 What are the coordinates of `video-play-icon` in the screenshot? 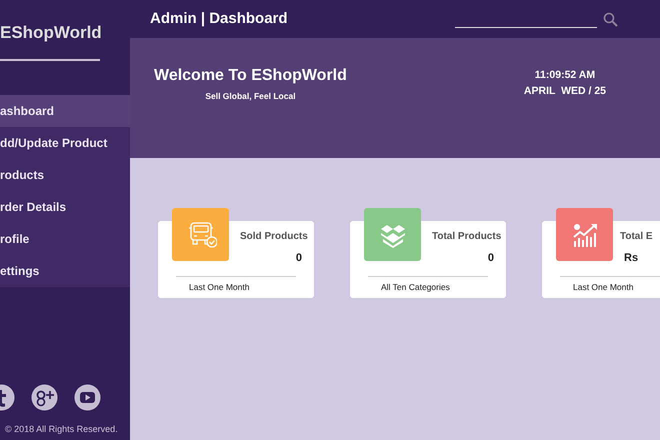 It's located at (87, 397).